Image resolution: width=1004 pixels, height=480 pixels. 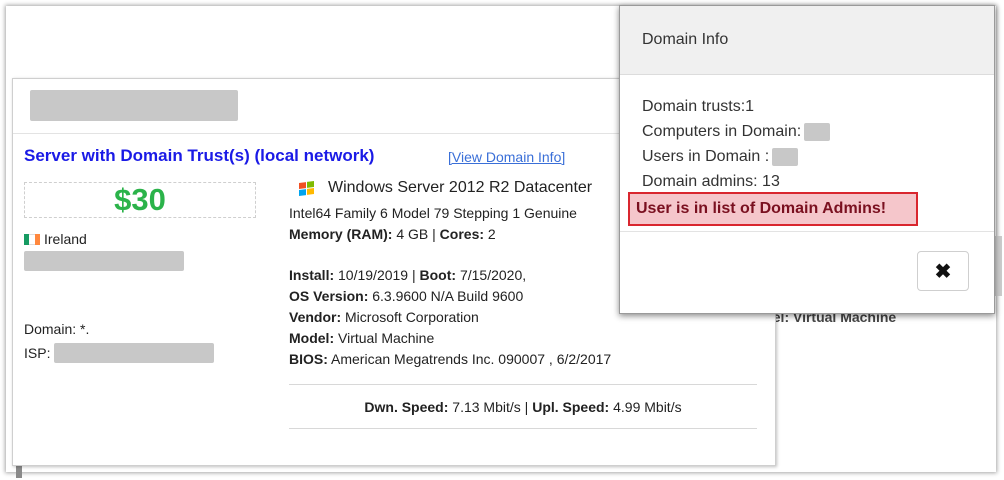 I want to click on country-name: Ireland, so click(x=65, y=239).